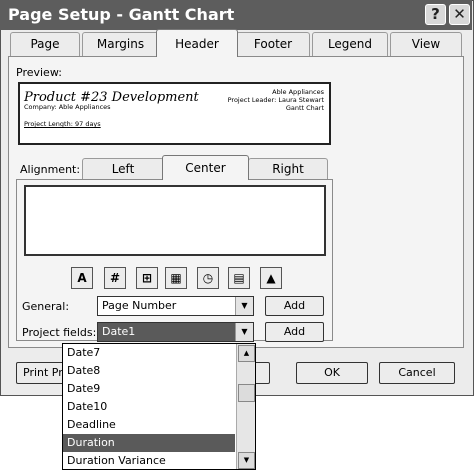 This screenshot has height=470, width=474. What do you see at coordinates (245, 406) in the screenshot?
I see `dropdown-scrollbar: ▲ ▼` at bounding box center [245, 406].